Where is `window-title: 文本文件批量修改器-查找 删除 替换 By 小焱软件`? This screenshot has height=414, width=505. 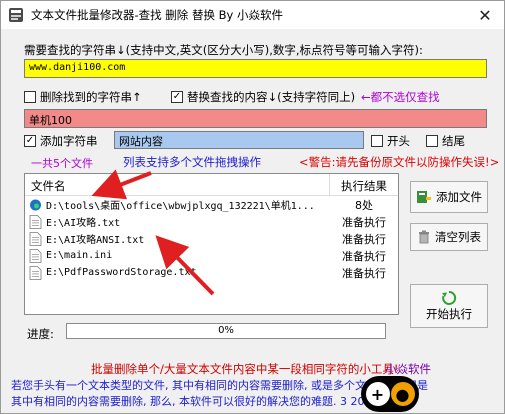
window-title: 文本文件批量修改器-查找 删除 替换 By 小焱软件 is located at coordinates (157, 15).